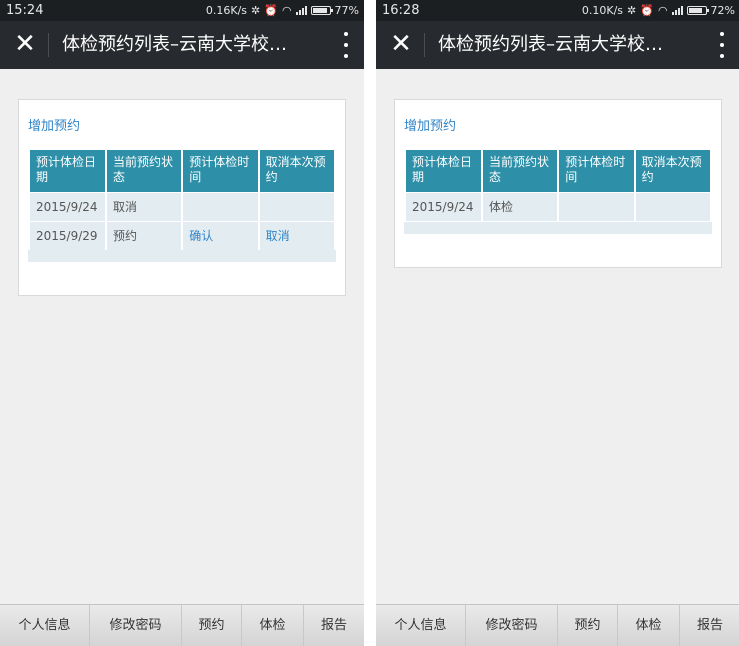 This screenshot has height=646, width=739. I want to click on status-bar: 16:28 0.10K/s ✲ ⏰ ◠ 72%, so click(557, 10).